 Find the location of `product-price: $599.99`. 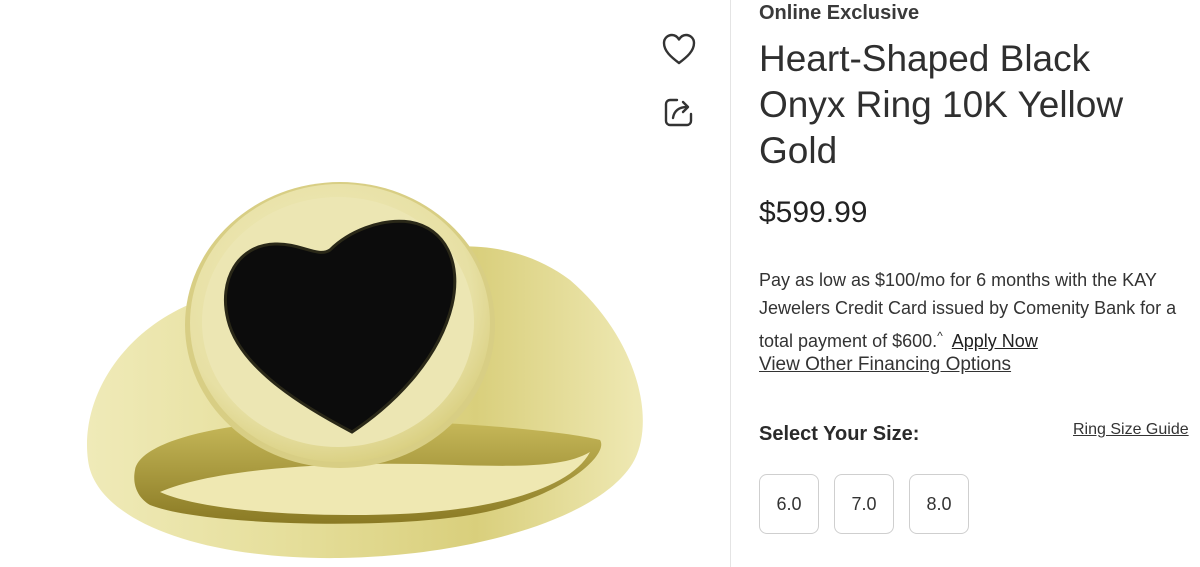

product-price: $599.99 is located at coordinates (813, 212).